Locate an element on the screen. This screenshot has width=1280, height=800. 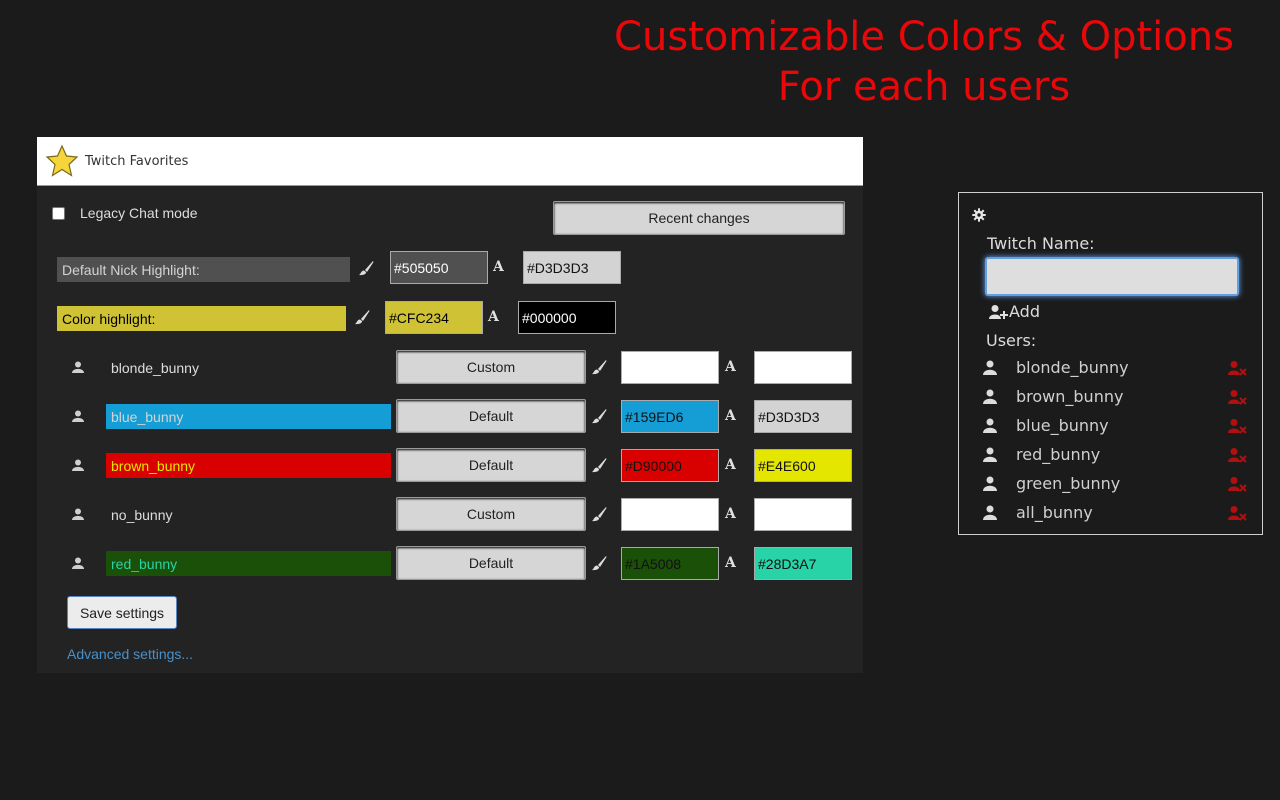
panel-title: Twitch Favorites is located at coordinates (137, 161).